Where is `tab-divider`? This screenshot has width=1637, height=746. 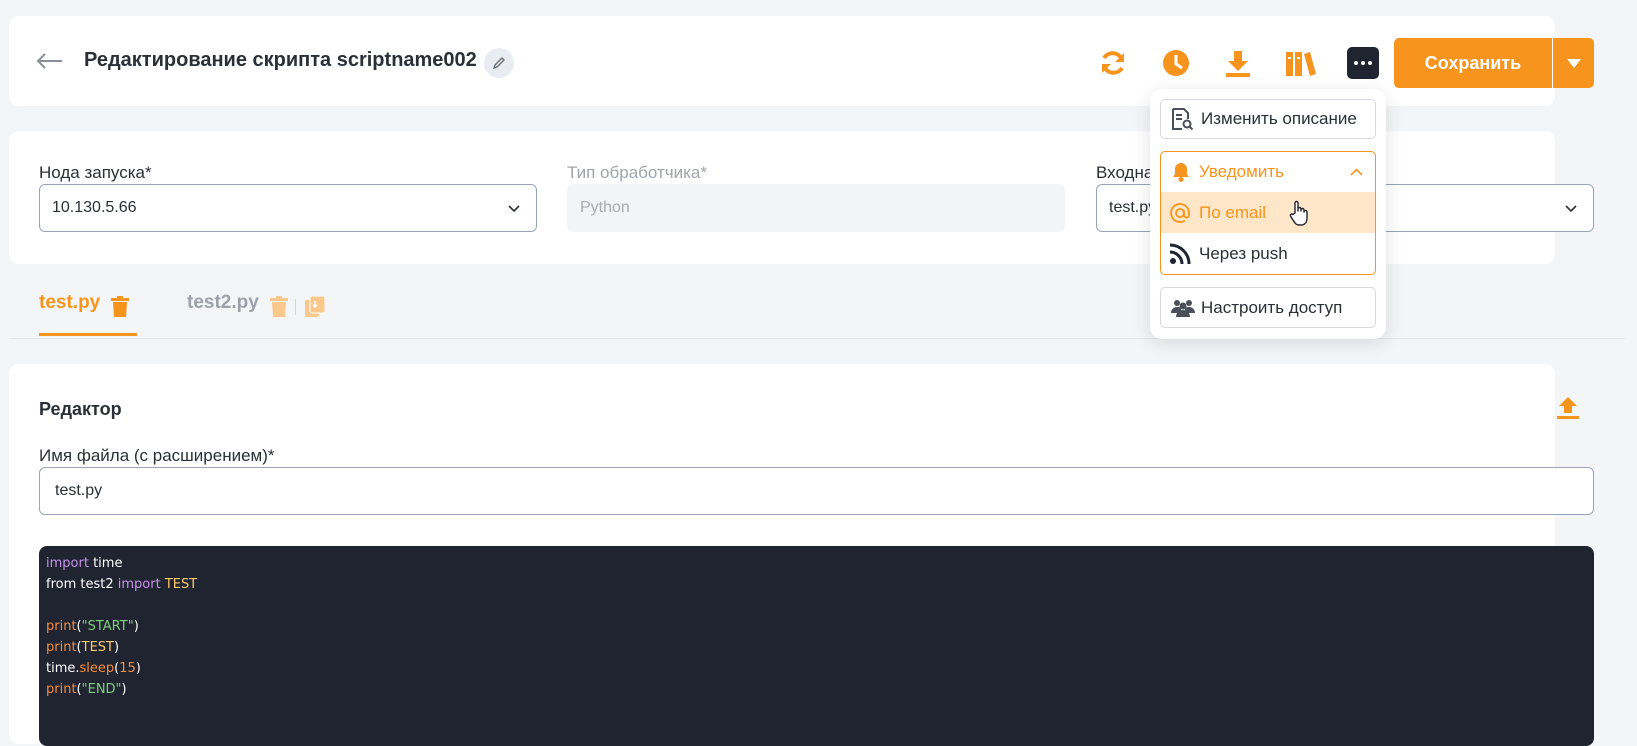 tab-divider is located at coordinates (295, 307).